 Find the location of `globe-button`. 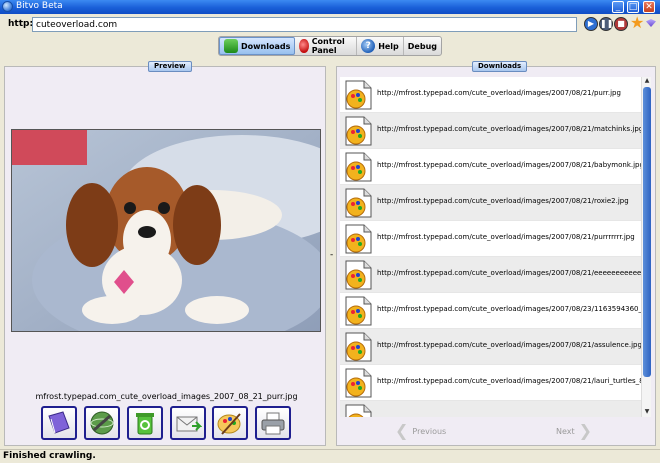

globe-button is located at coordinates (102, 423).